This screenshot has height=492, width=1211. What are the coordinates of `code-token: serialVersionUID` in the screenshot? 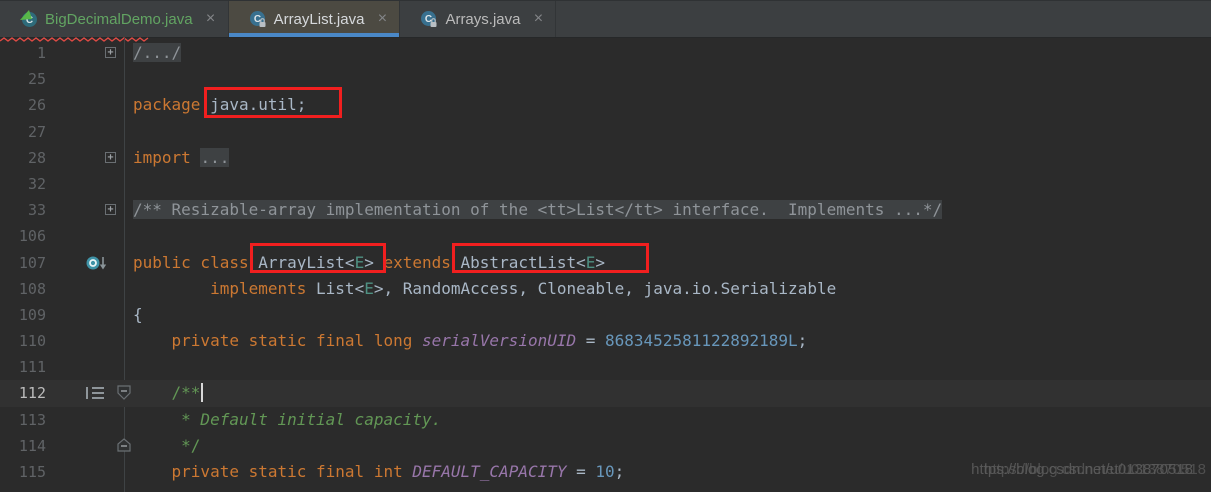 It's located at (499, 341).